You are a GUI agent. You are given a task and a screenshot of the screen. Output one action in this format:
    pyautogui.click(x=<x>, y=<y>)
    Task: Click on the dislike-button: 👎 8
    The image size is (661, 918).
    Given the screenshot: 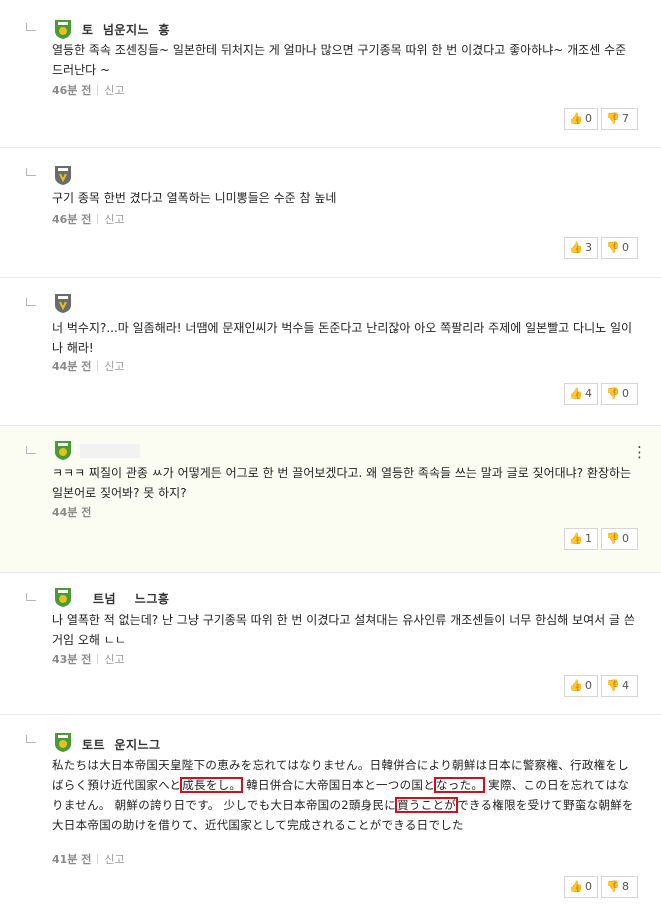 What is the action you would take?
    pyautogui.click(x=619, y=887)
    